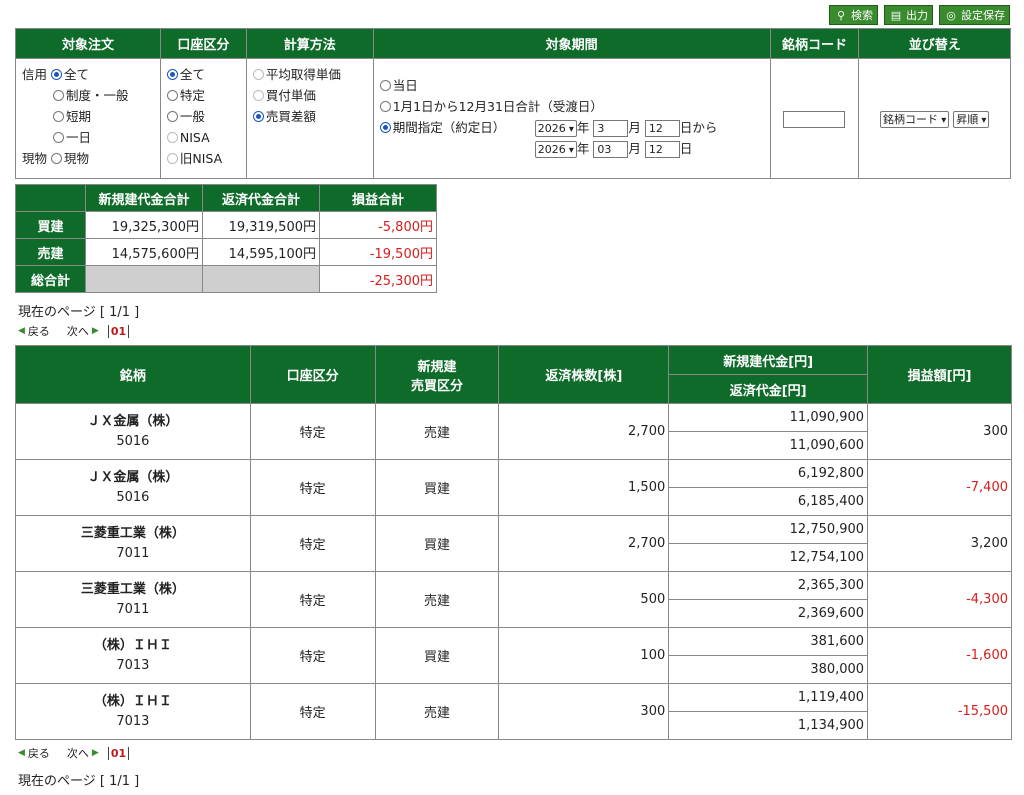 The width and height of the screenshot is (1024, 795). What do you see at coordinates (915, 119) in the screenshot?
I see `sort-key-select: 銘柄コード` at bounding box center [915, 119].